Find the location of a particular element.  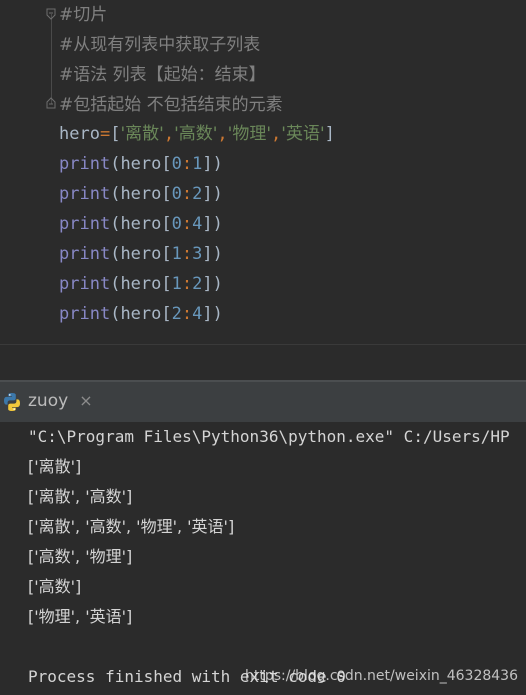

slice-end: 1 is located at coordinates (197, 164).